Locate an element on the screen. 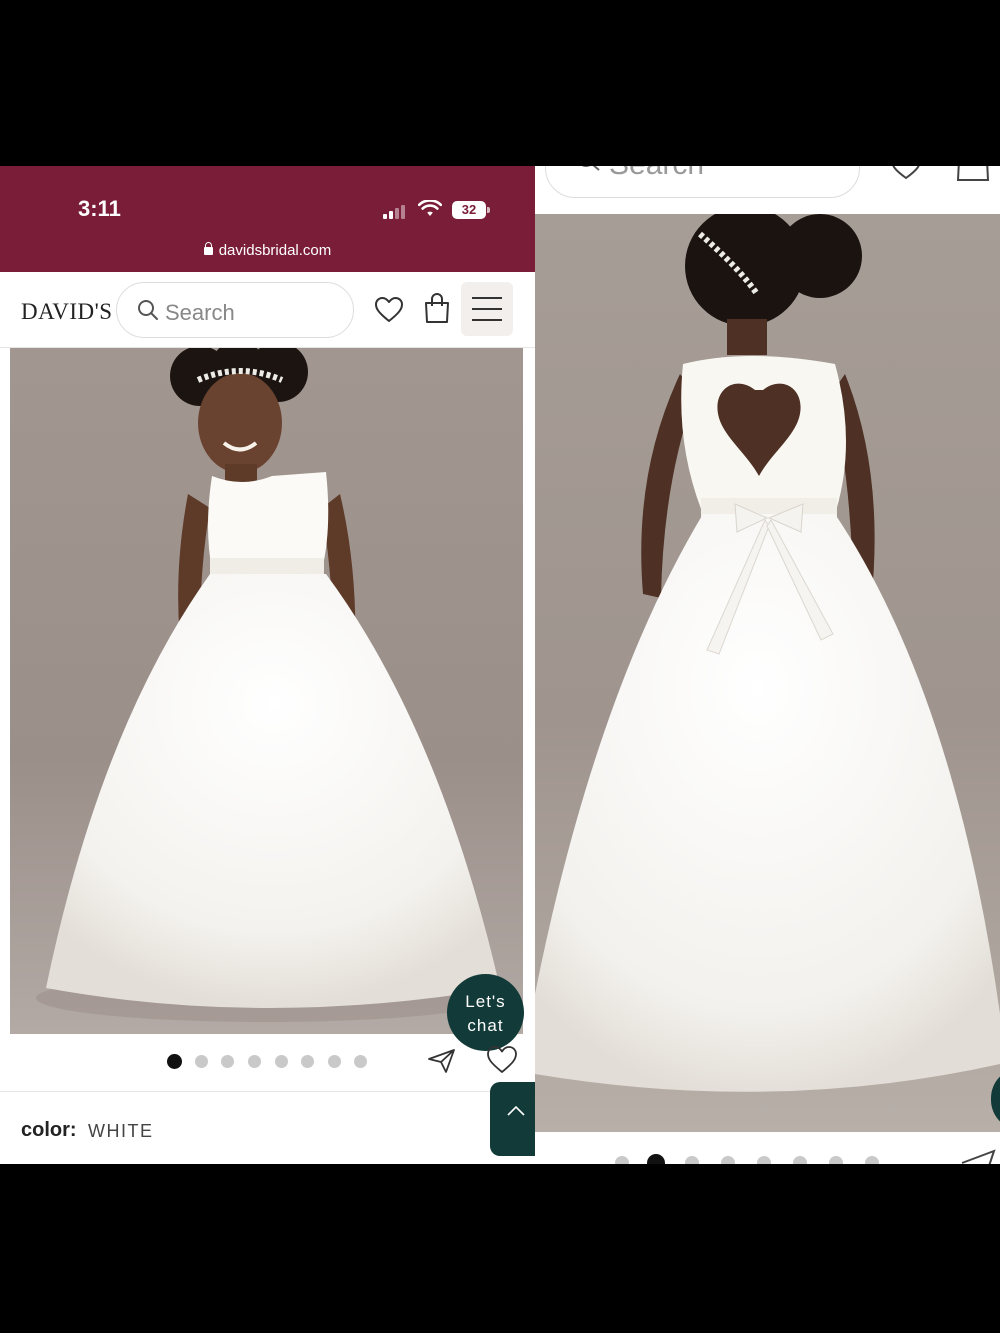  chat-label-line-1: Let's is located at coordinates (485, 1001).